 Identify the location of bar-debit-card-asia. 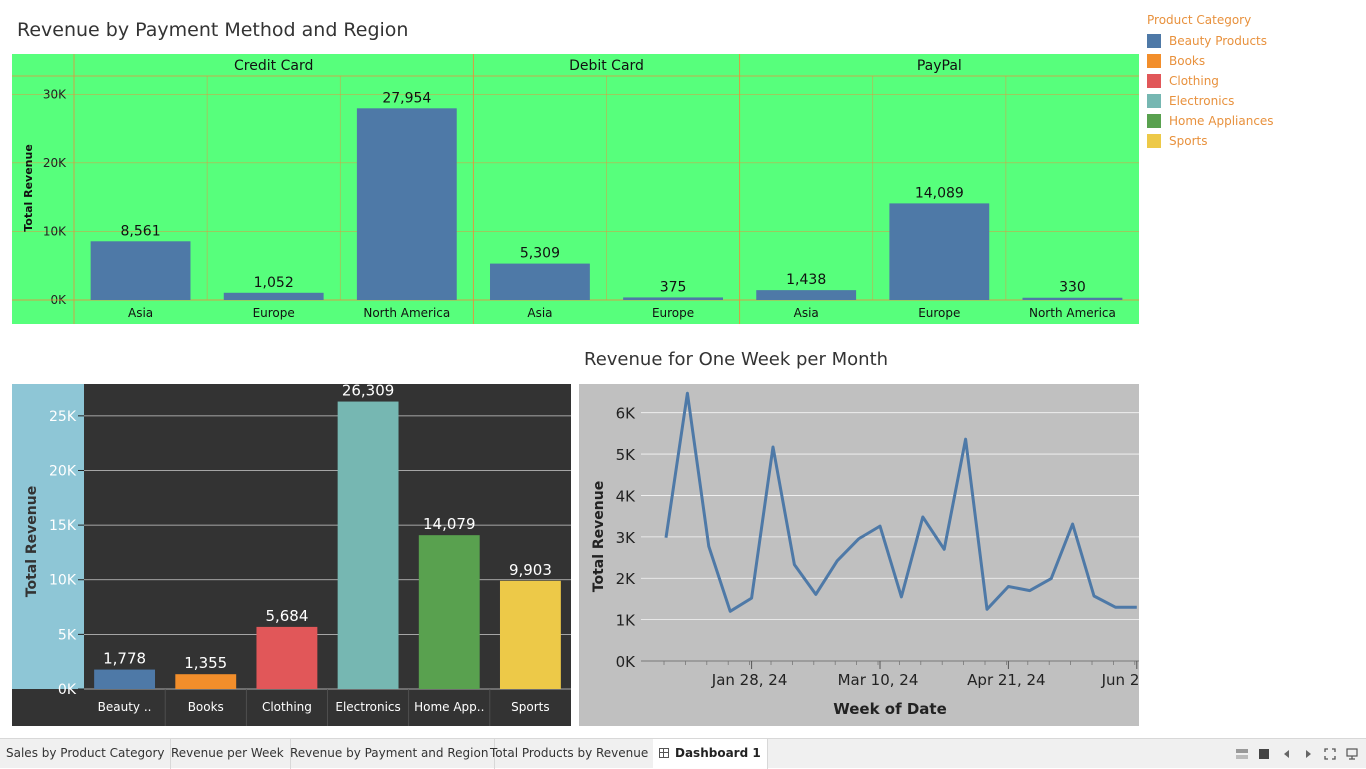
(540, 282).